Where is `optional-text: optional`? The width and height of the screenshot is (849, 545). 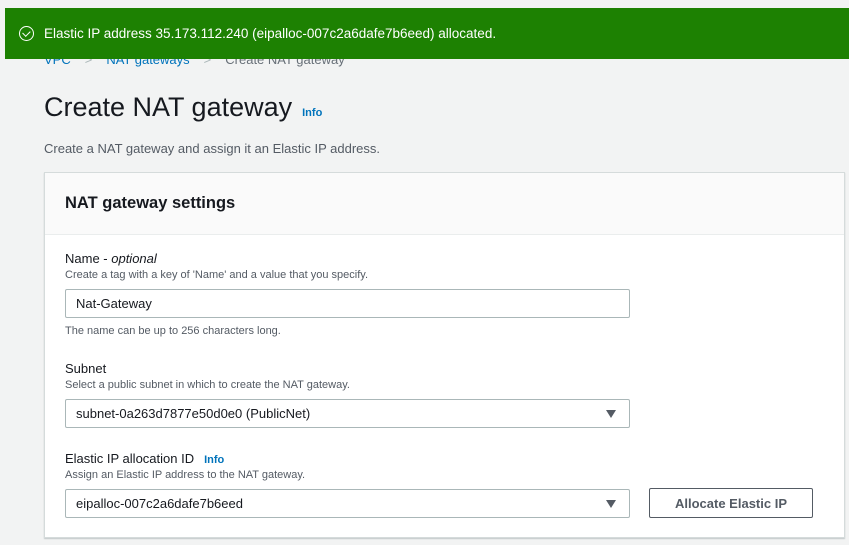 optional-text: optional is located at coordinates (134, 258).